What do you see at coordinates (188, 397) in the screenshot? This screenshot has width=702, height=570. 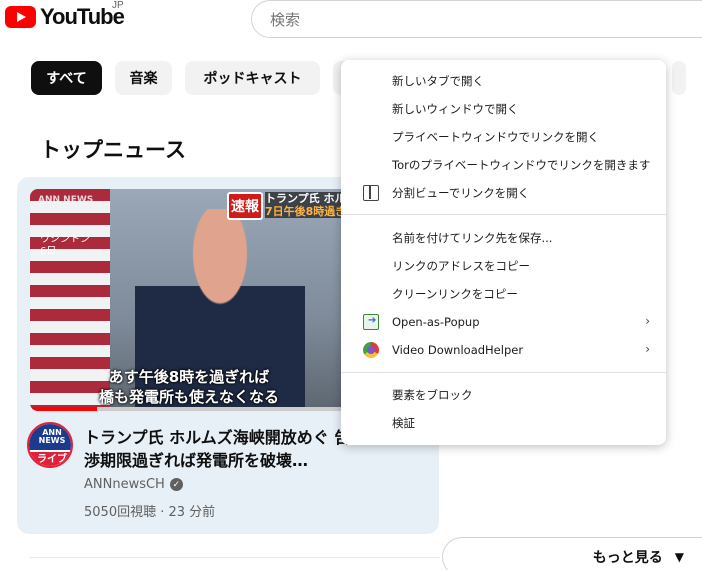 I see `thumb-caption-line2: 橋も発電所も使えなくなる` at bounding box center [188, 397].